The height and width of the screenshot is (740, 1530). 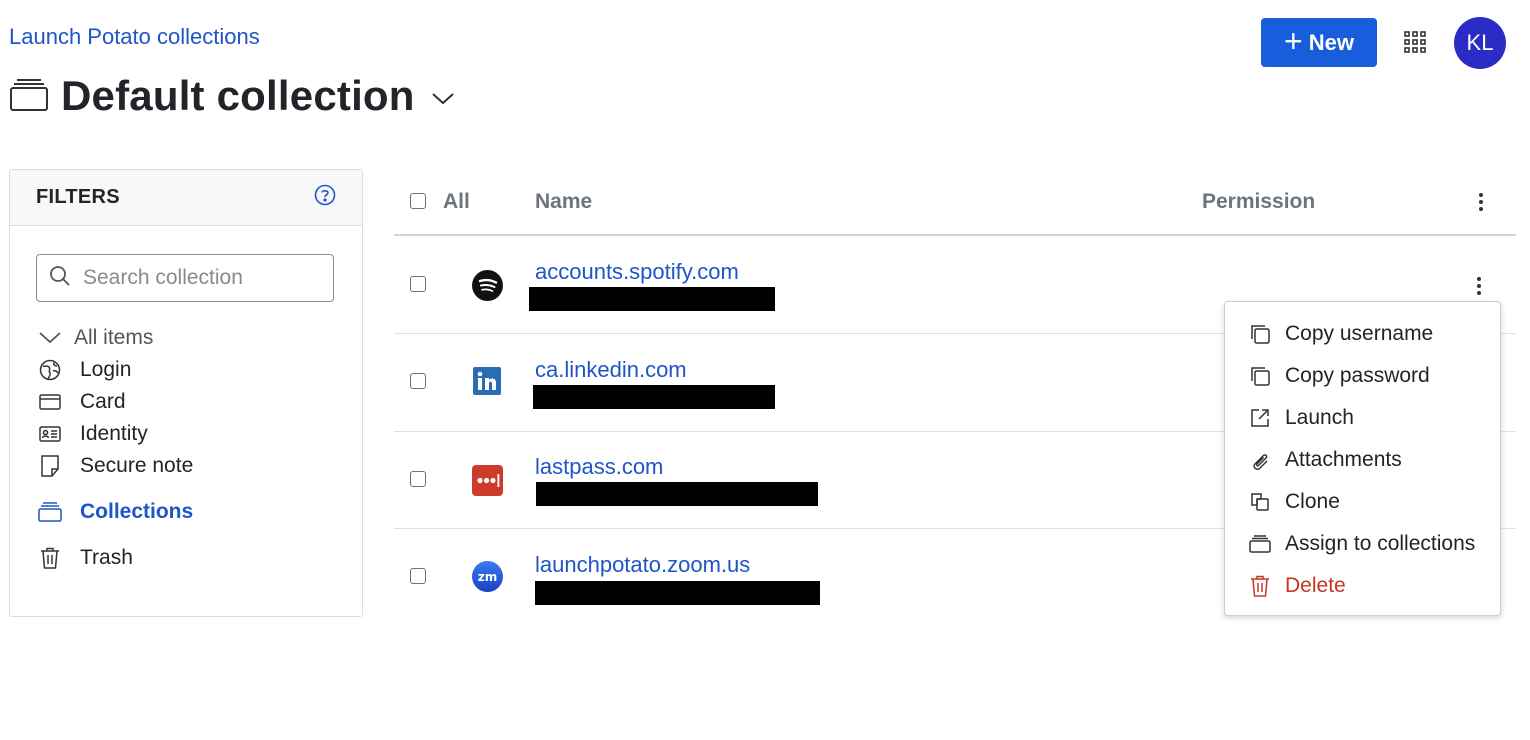 What do you see at coordinates (50, 434) in the screenshot?
I see `id-card-icon` at bounding box center [50, 434].